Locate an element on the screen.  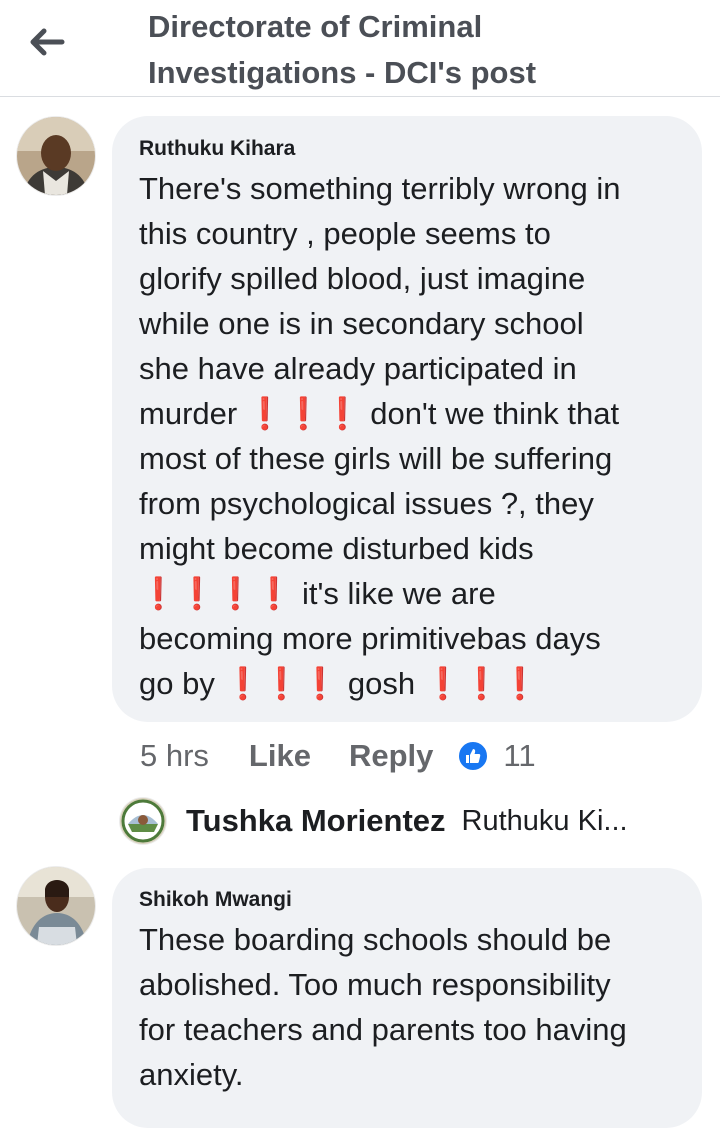
back-arrow-icon is located at coordinates (47, 42).